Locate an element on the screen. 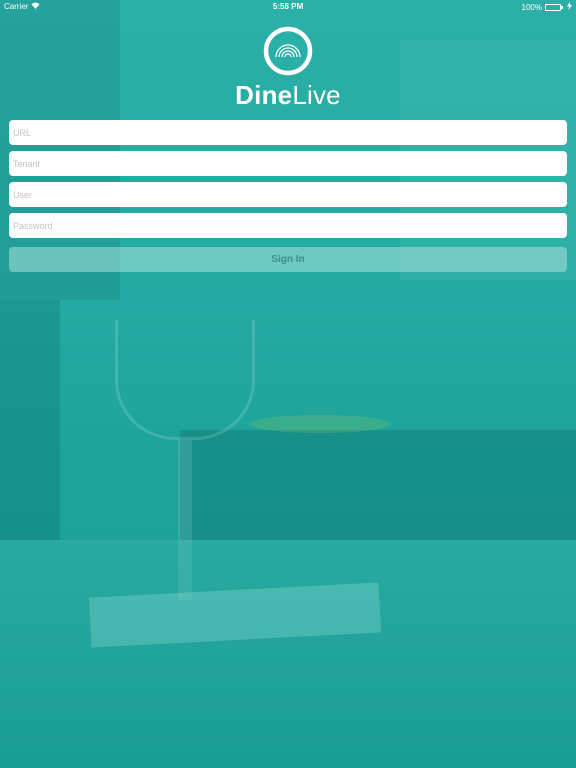 This screenshot has height=768, width=576. brand-wordmark: DineLive is located at coordinates (288, 95).